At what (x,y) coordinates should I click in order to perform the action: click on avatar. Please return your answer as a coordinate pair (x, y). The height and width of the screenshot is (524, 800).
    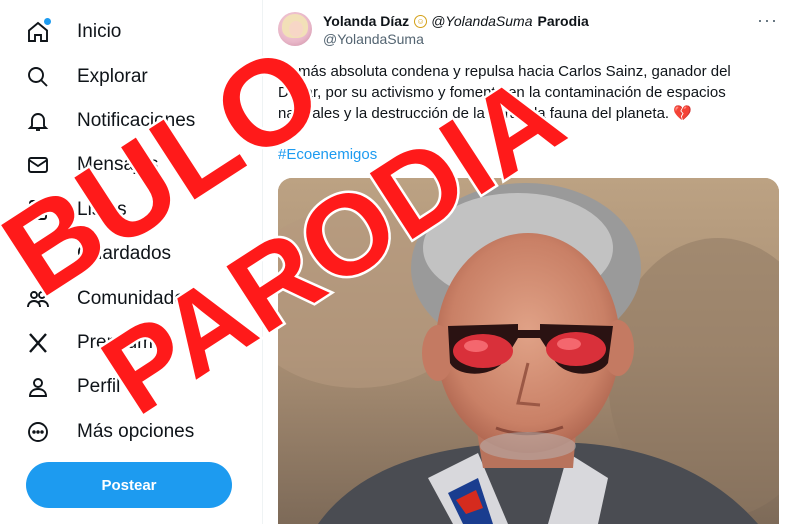
    Looking at the image, I should click on (295, 29).